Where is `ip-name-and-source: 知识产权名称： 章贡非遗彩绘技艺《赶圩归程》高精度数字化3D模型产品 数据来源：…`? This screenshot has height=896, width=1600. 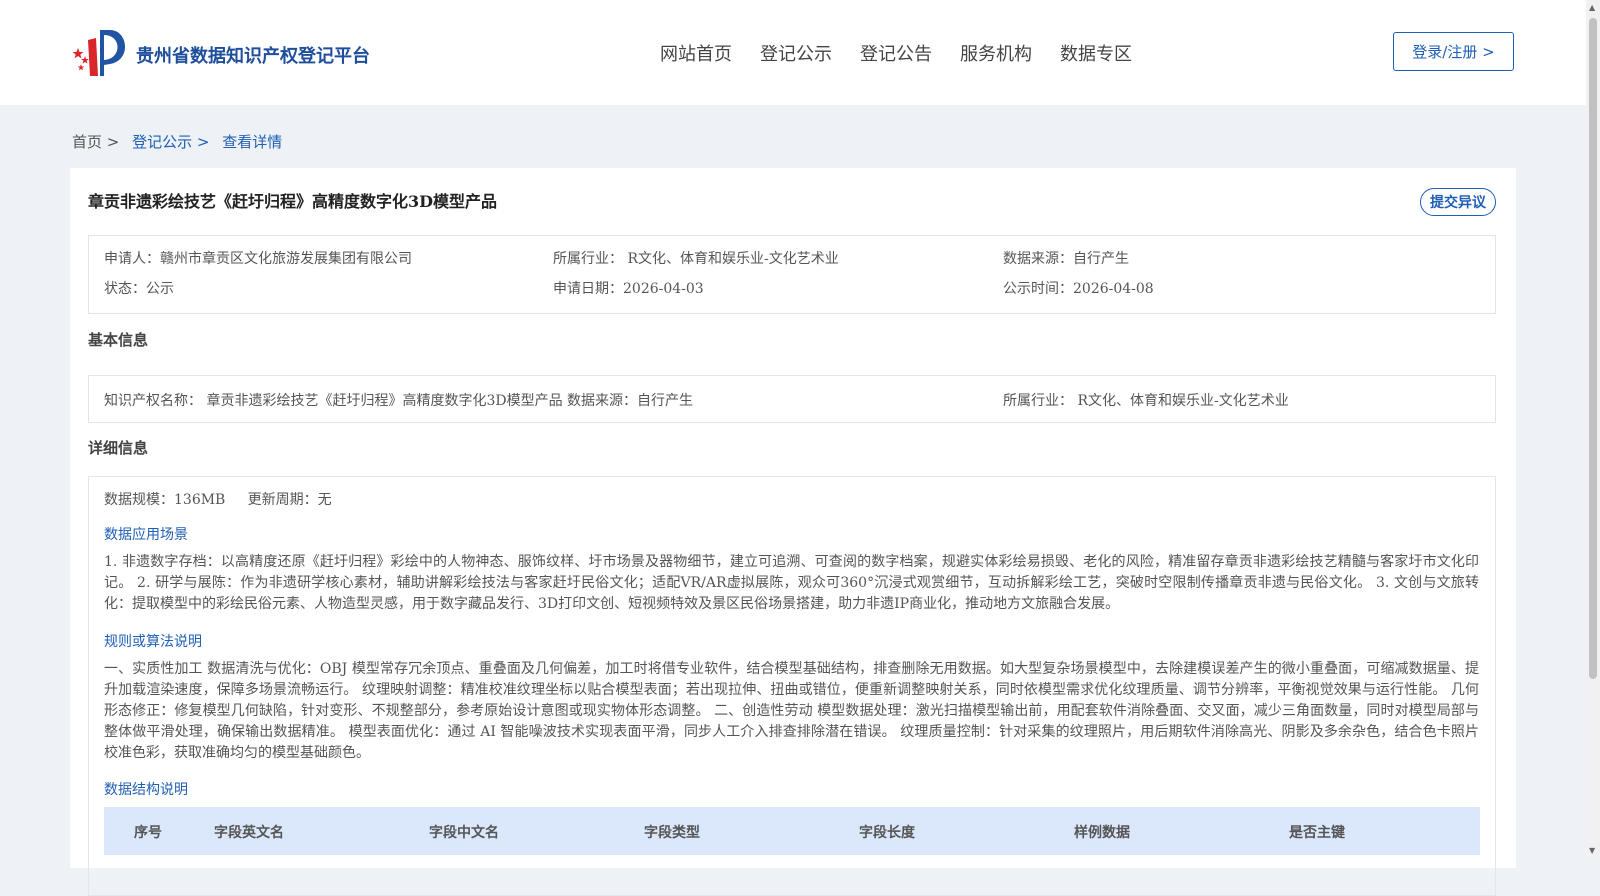 ip-name-and-source: 知识产权名称： 章贡非遗彩绘技艺《赶圩归程》高精度数字化3D模型产品 数据来源：… is located at coordinates (399, 401).